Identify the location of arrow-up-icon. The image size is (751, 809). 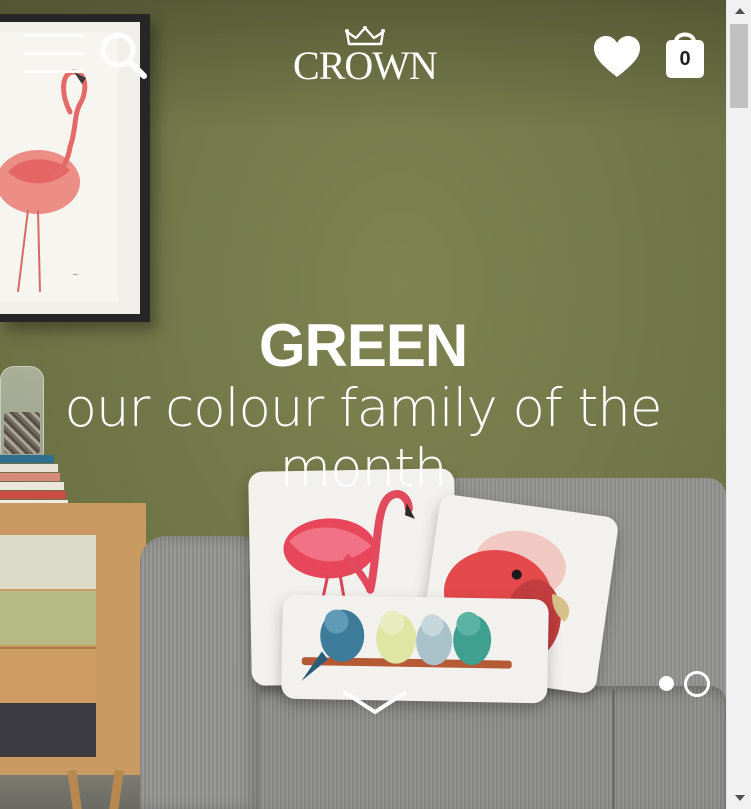
(739, 11).